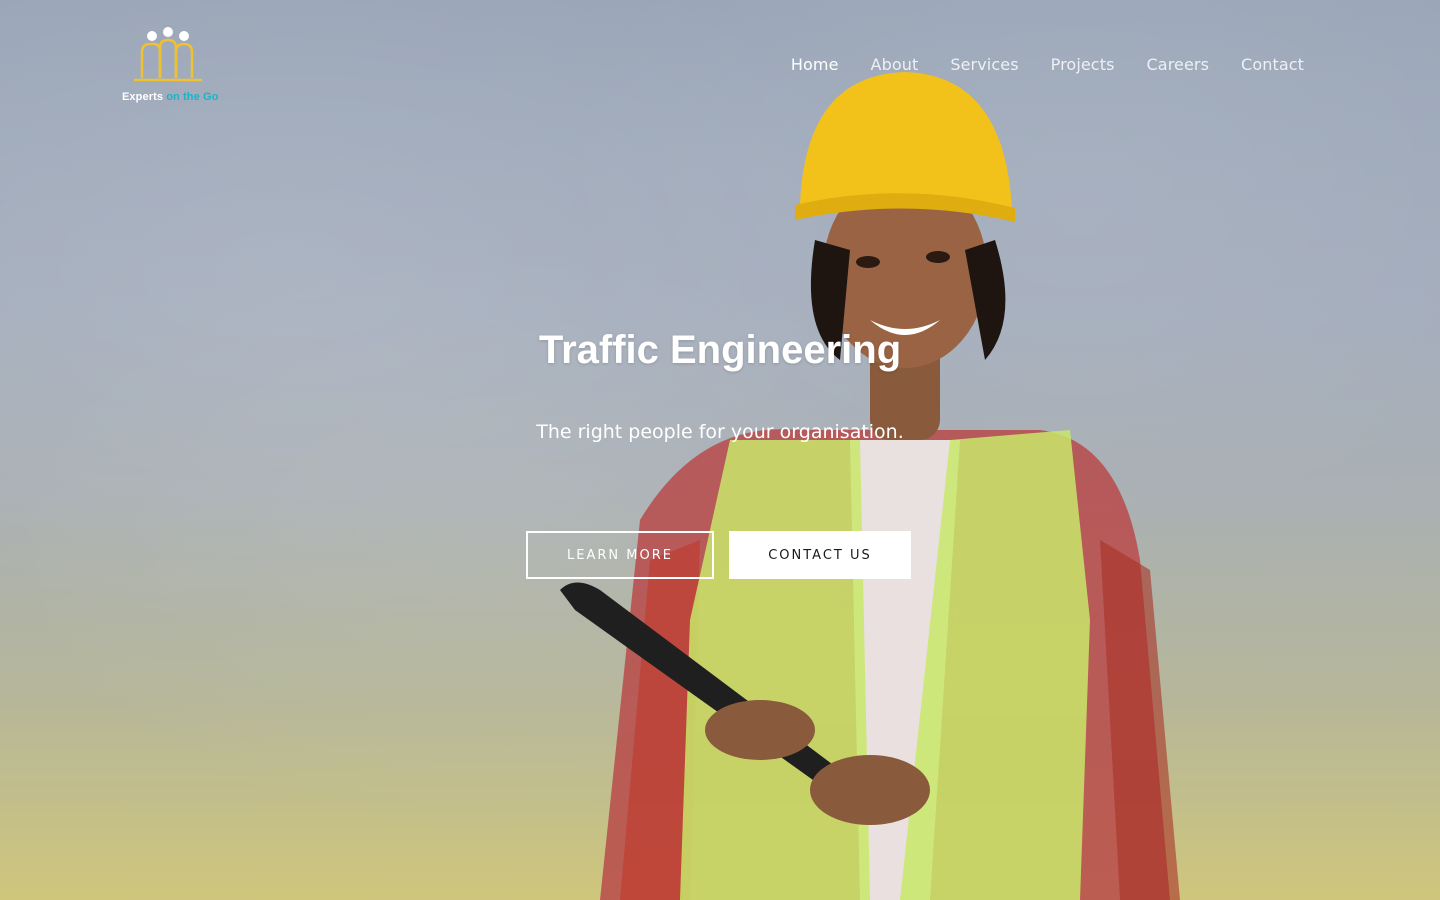  I want to click on hero-title: Traffic Engineering, so click(720, 350).